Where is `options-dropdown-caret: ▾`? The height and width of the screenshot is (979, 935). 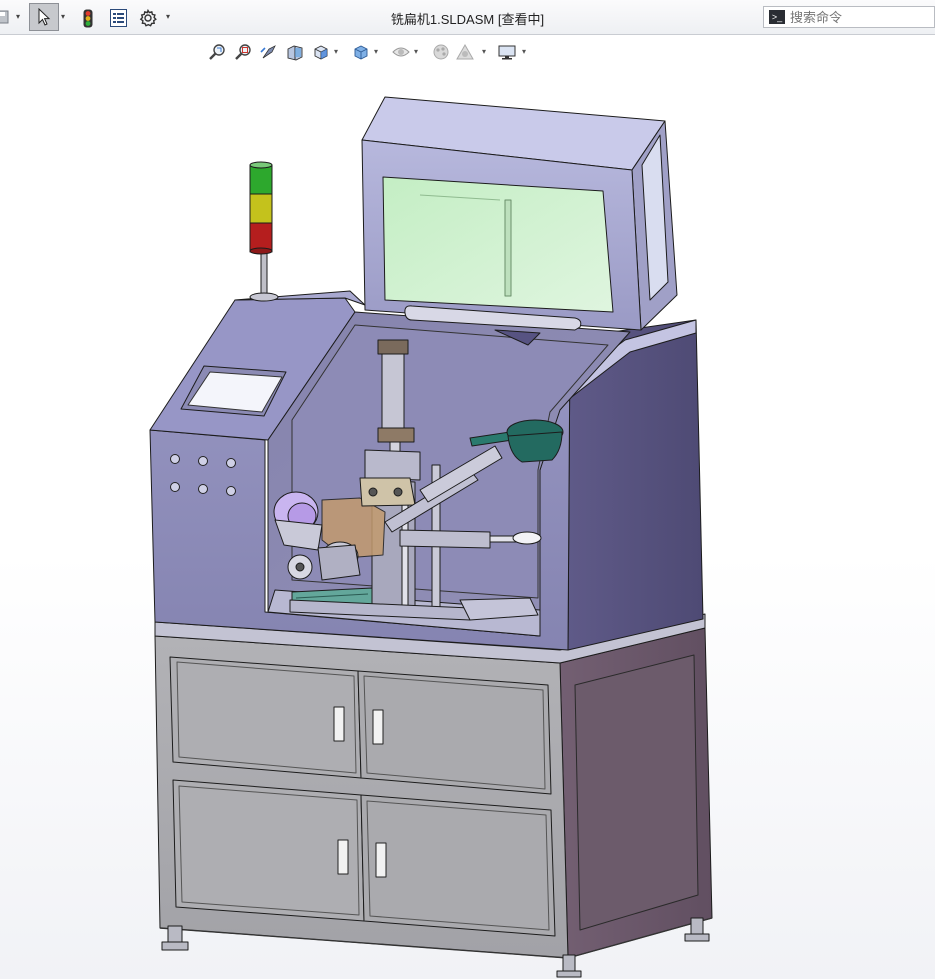
options-dropdown-caret: ▾ is located at coordinates (168, 16).